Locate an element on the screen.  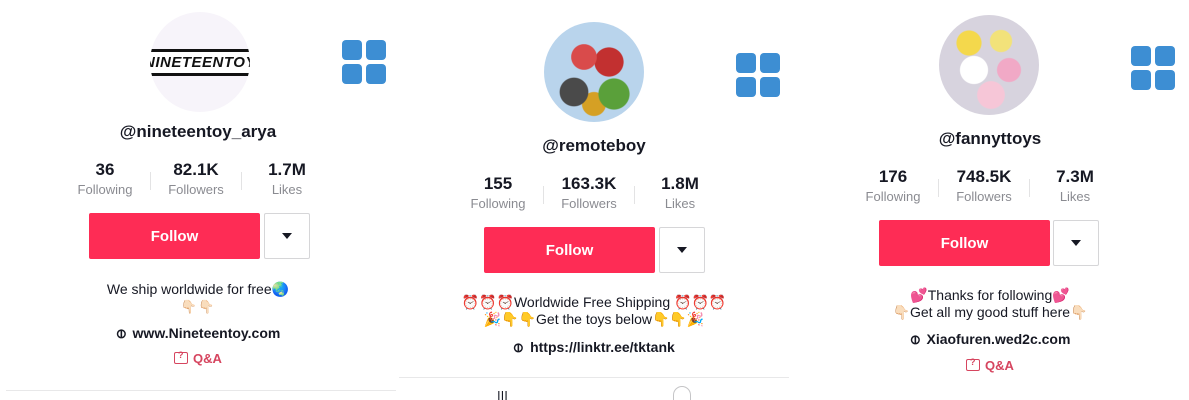
stat-value: 176 is located at coordinates (893, 176).